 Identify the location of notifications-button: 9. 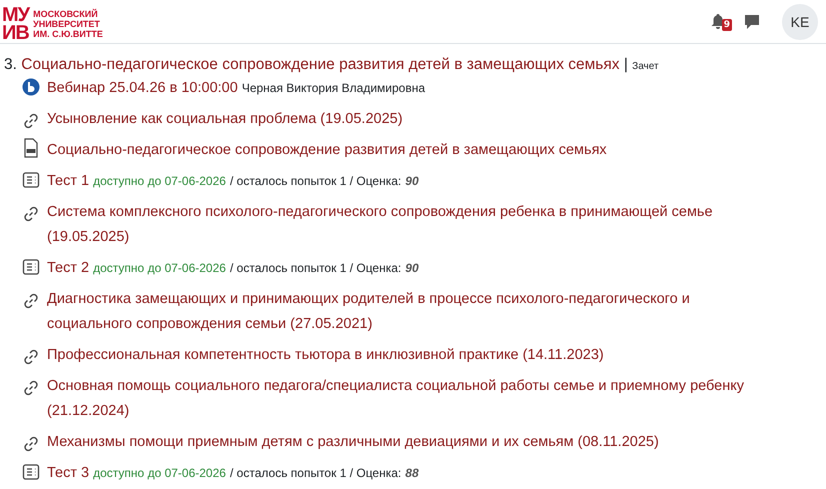
(718, 22).